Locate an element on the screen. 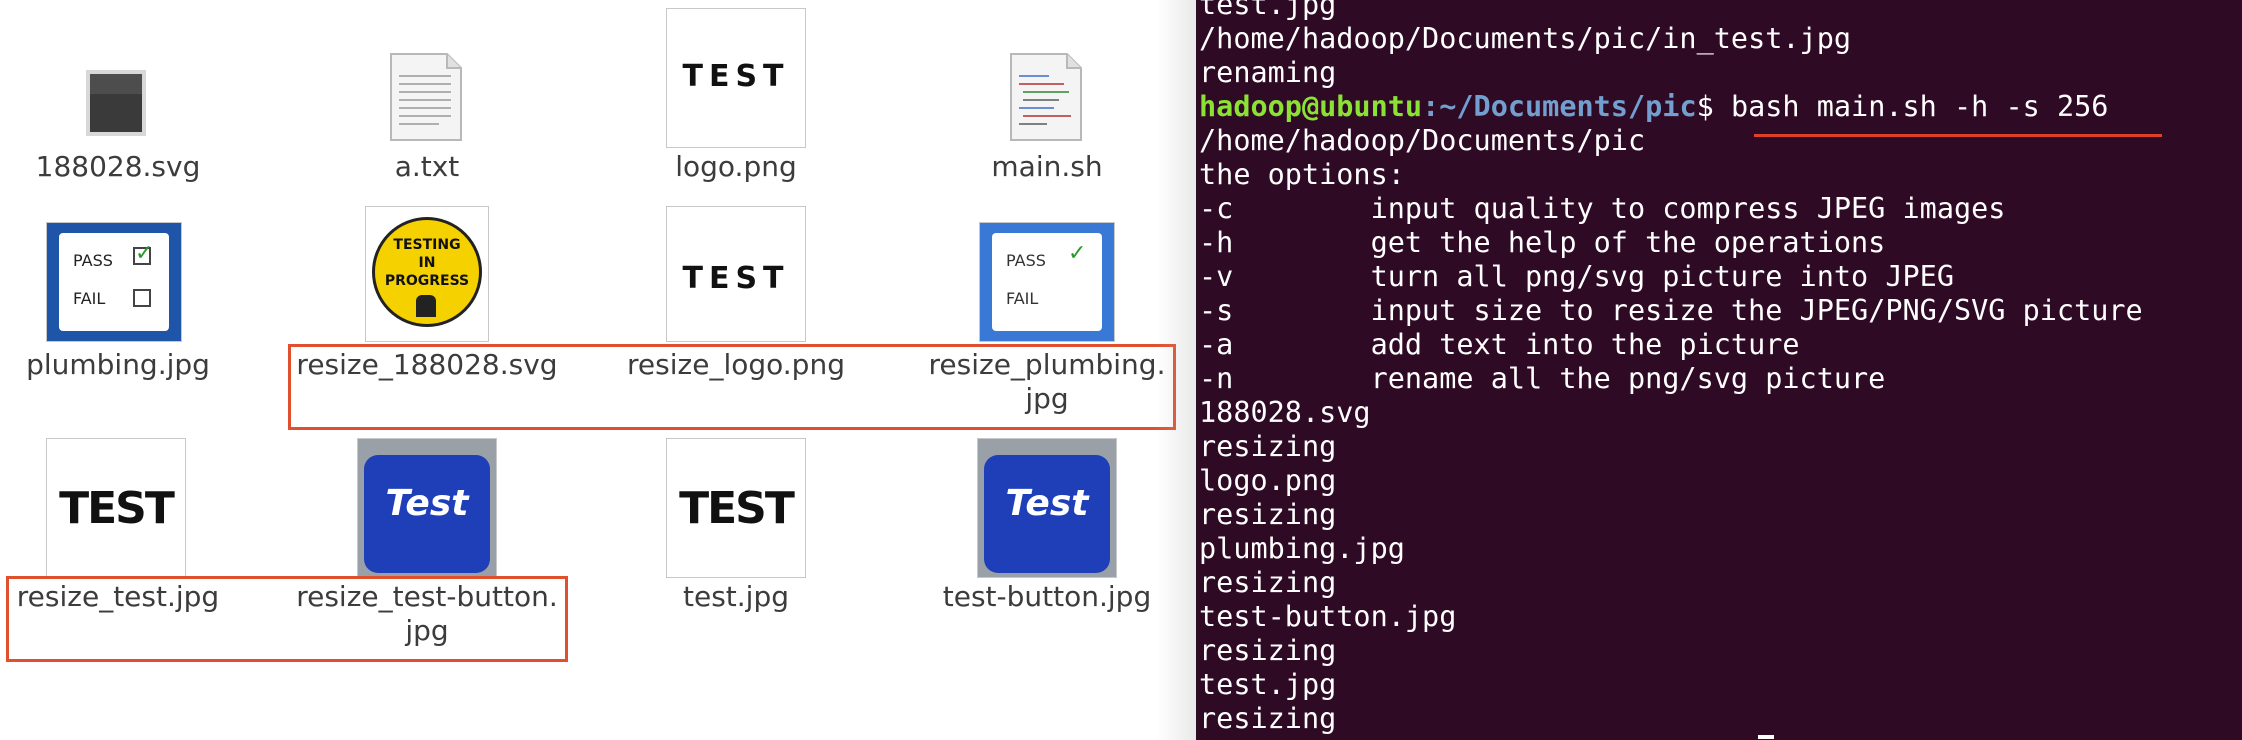  terminal-cursor is located at coordinates (1766, 737).